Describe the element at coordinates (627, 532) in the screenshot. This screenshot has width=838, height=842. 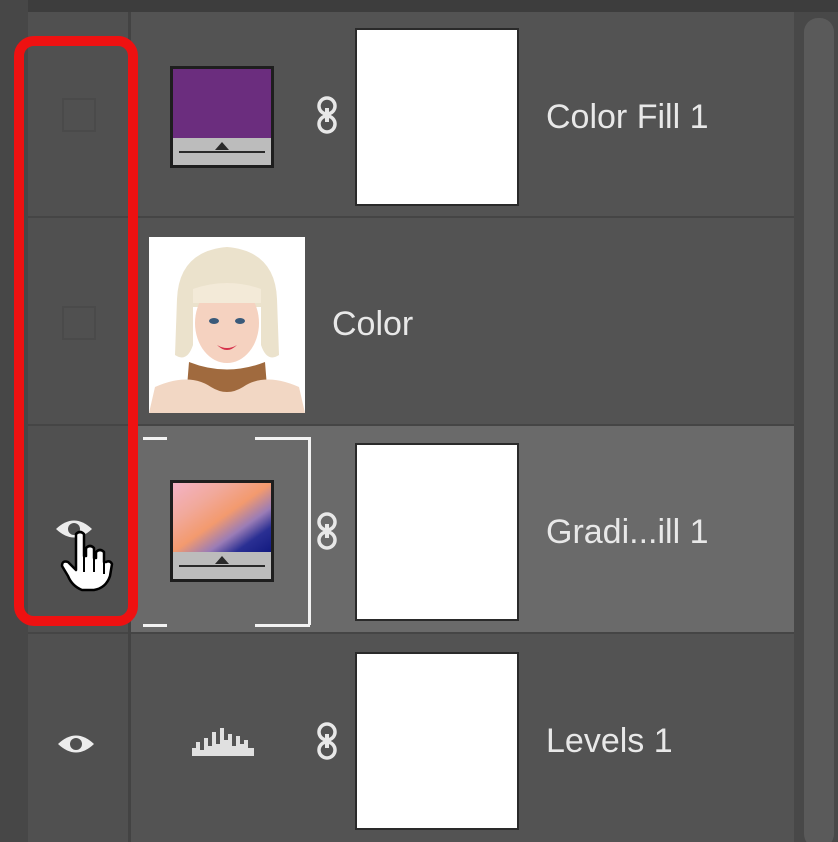
I see `layer-name-gradient-fill-1: Gradi...ill 1` at that location.